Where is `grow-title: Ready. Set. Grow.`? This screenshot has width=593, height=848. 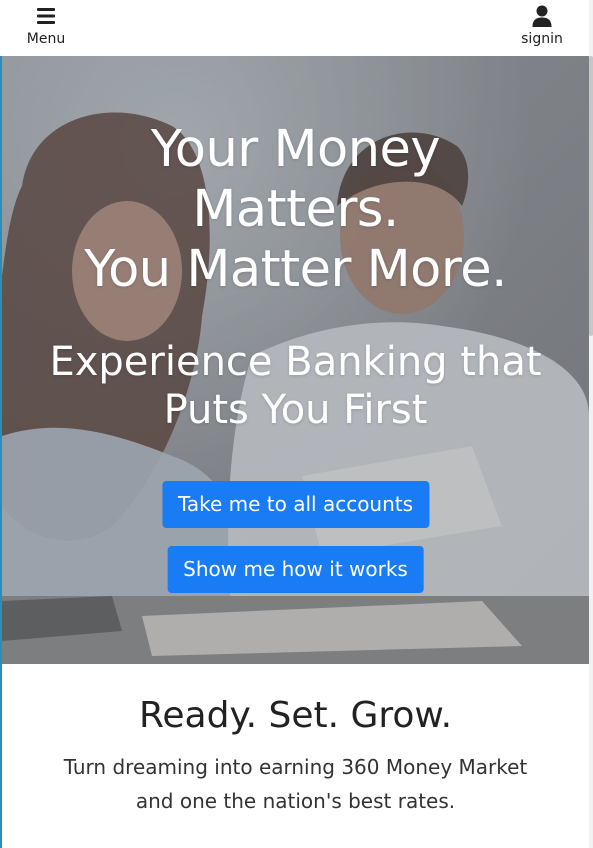
grow-title: Ready. Set. Grow. is located at coordinates (295, 715).